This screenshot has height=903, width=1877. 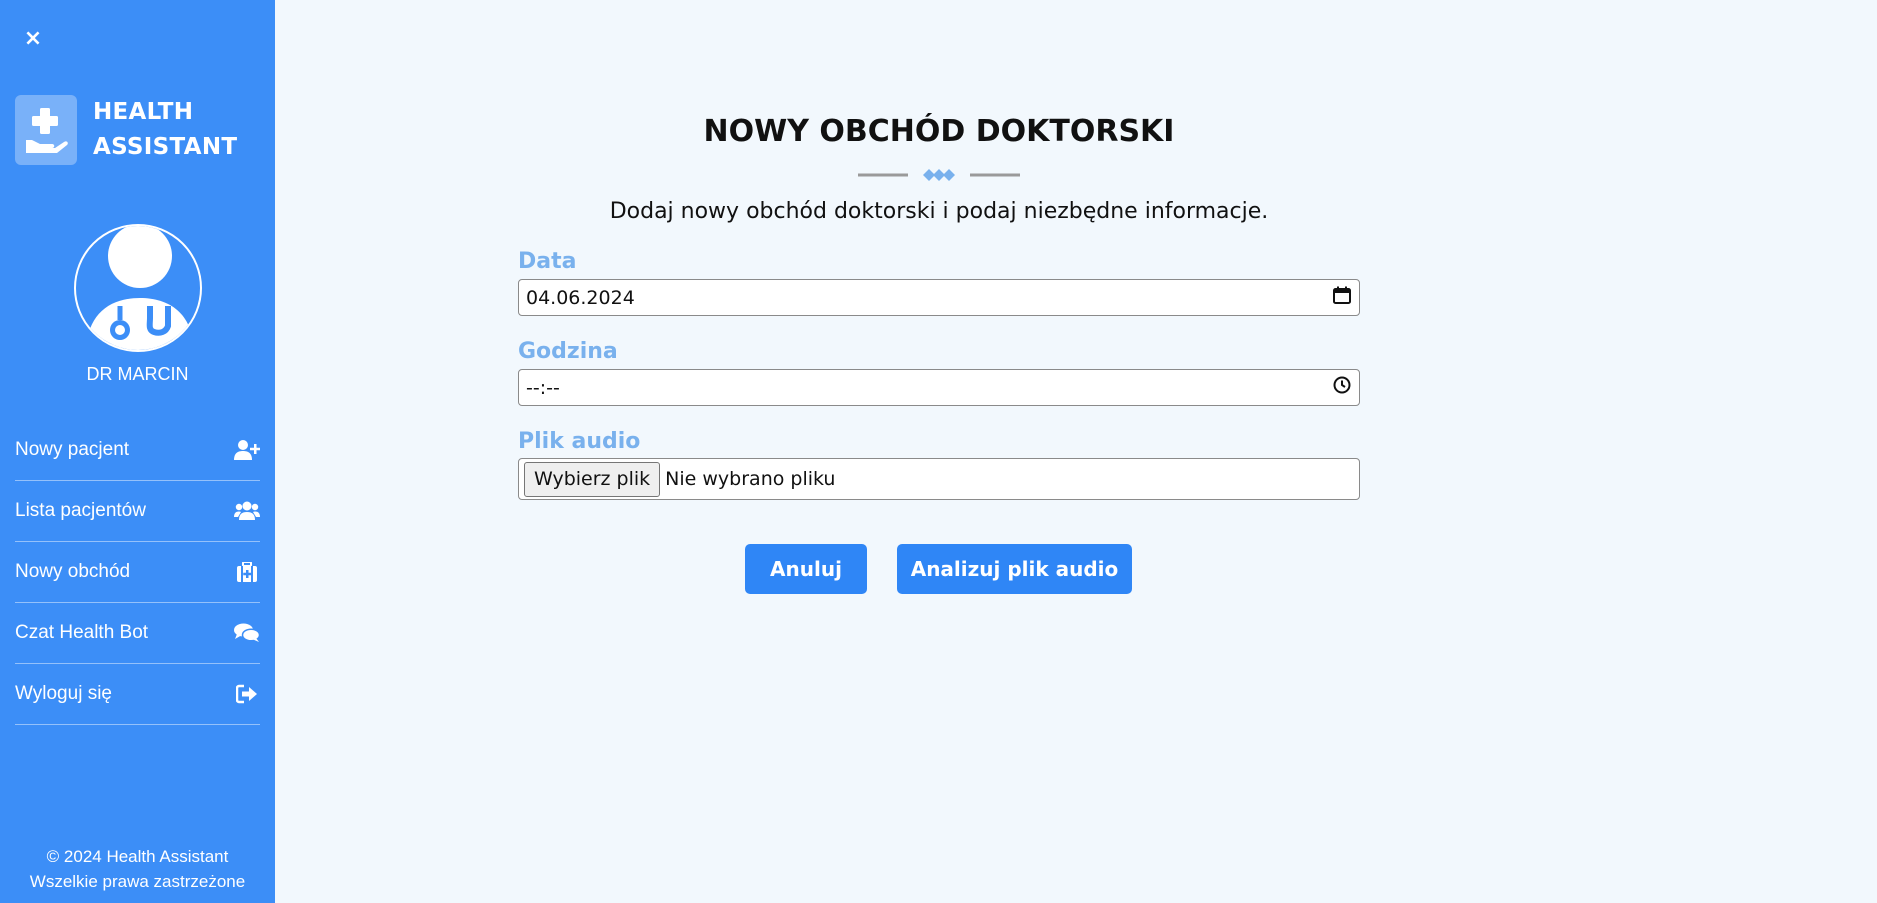 What do you see at coordinates (580, 297) in the screenshot?
I see `date-value: 04.06.2024` at bounding box center [580, 297].